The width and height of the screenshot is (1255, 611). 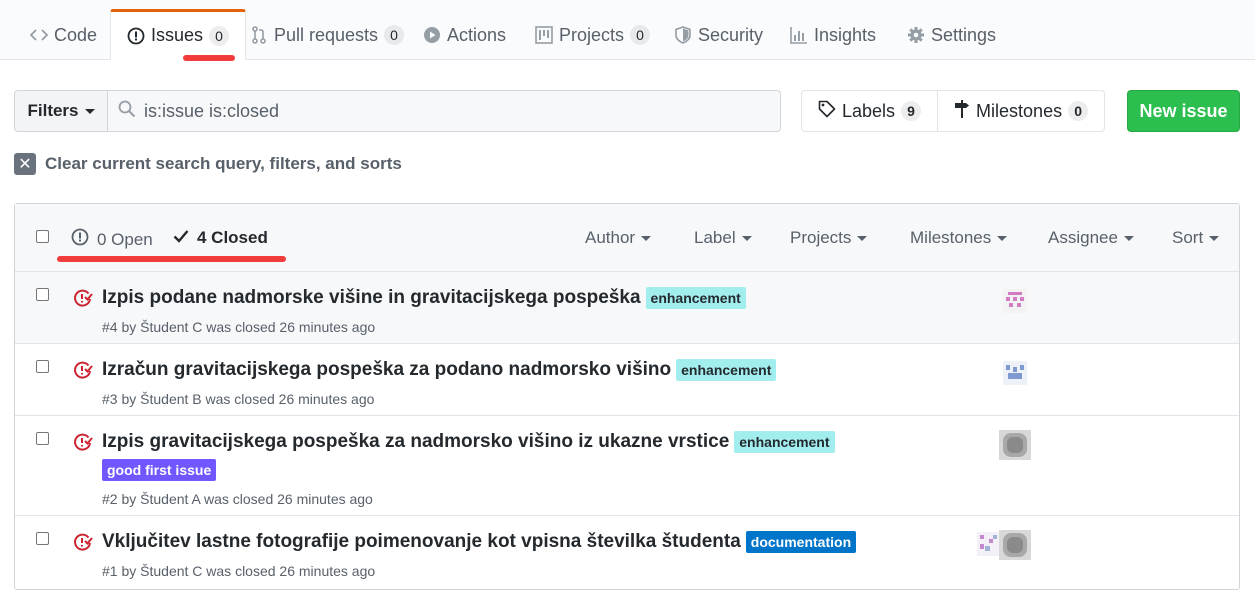 I want to click on milestones-label: Milestones, so click(x=1019, y=110).